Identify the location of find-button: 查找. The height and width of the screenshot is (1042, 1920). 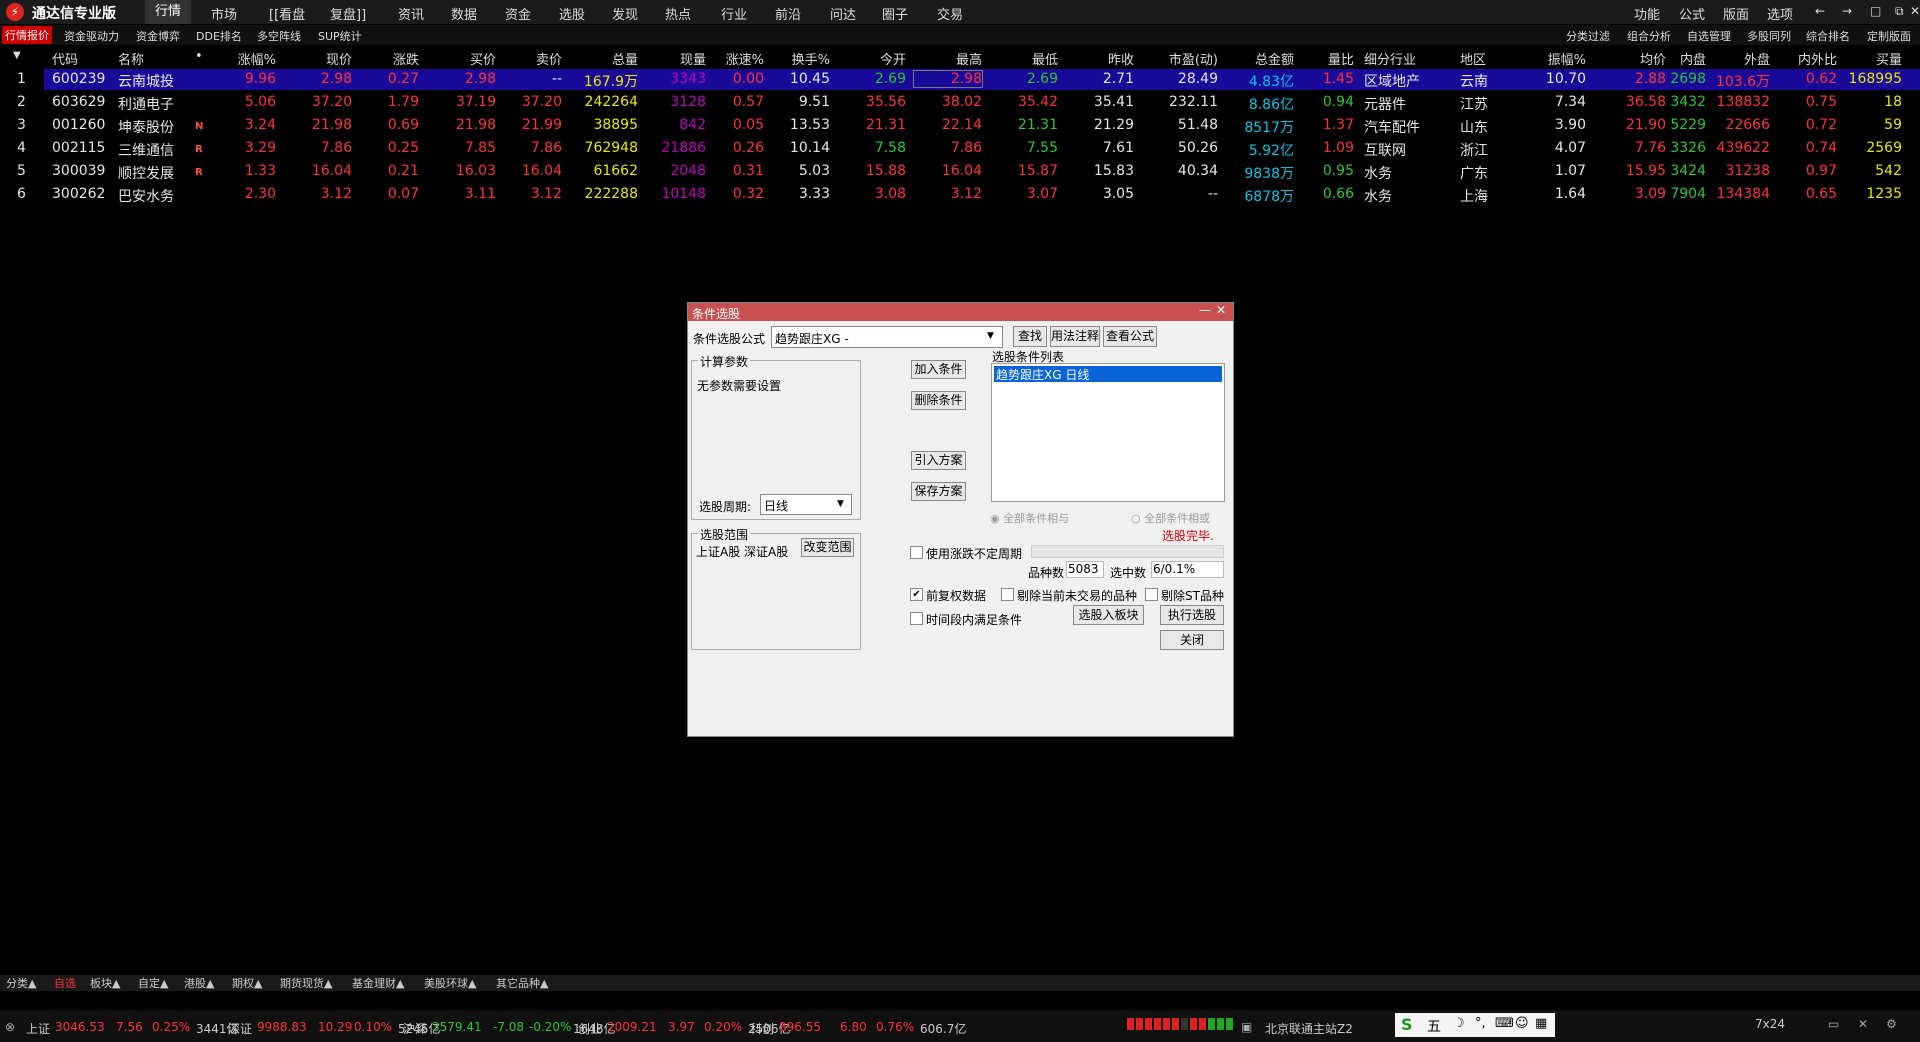
(1030, 336).